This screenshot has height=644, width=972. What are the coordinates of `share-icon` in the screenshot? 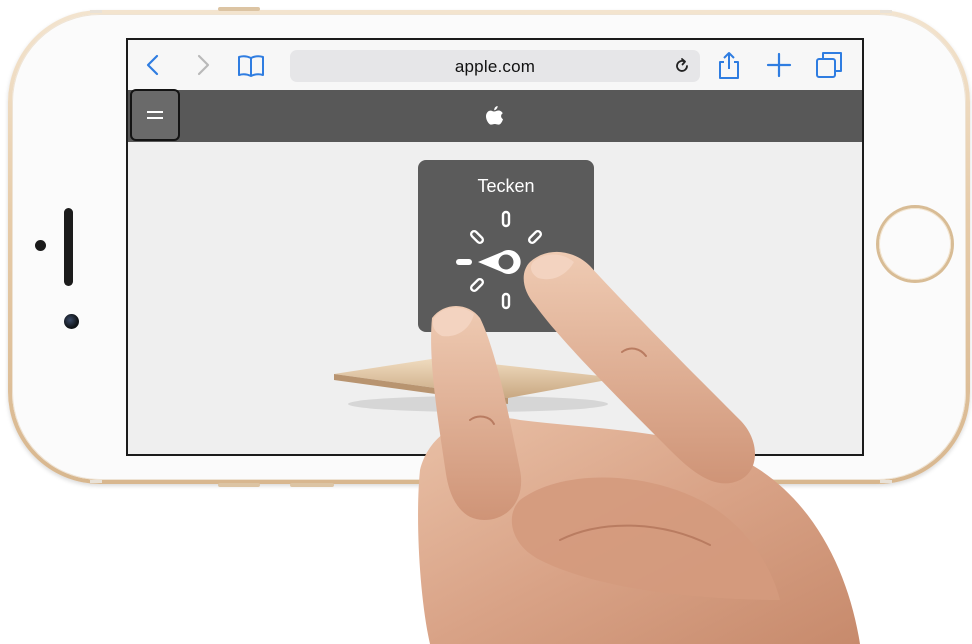 It's located at (729, 65).